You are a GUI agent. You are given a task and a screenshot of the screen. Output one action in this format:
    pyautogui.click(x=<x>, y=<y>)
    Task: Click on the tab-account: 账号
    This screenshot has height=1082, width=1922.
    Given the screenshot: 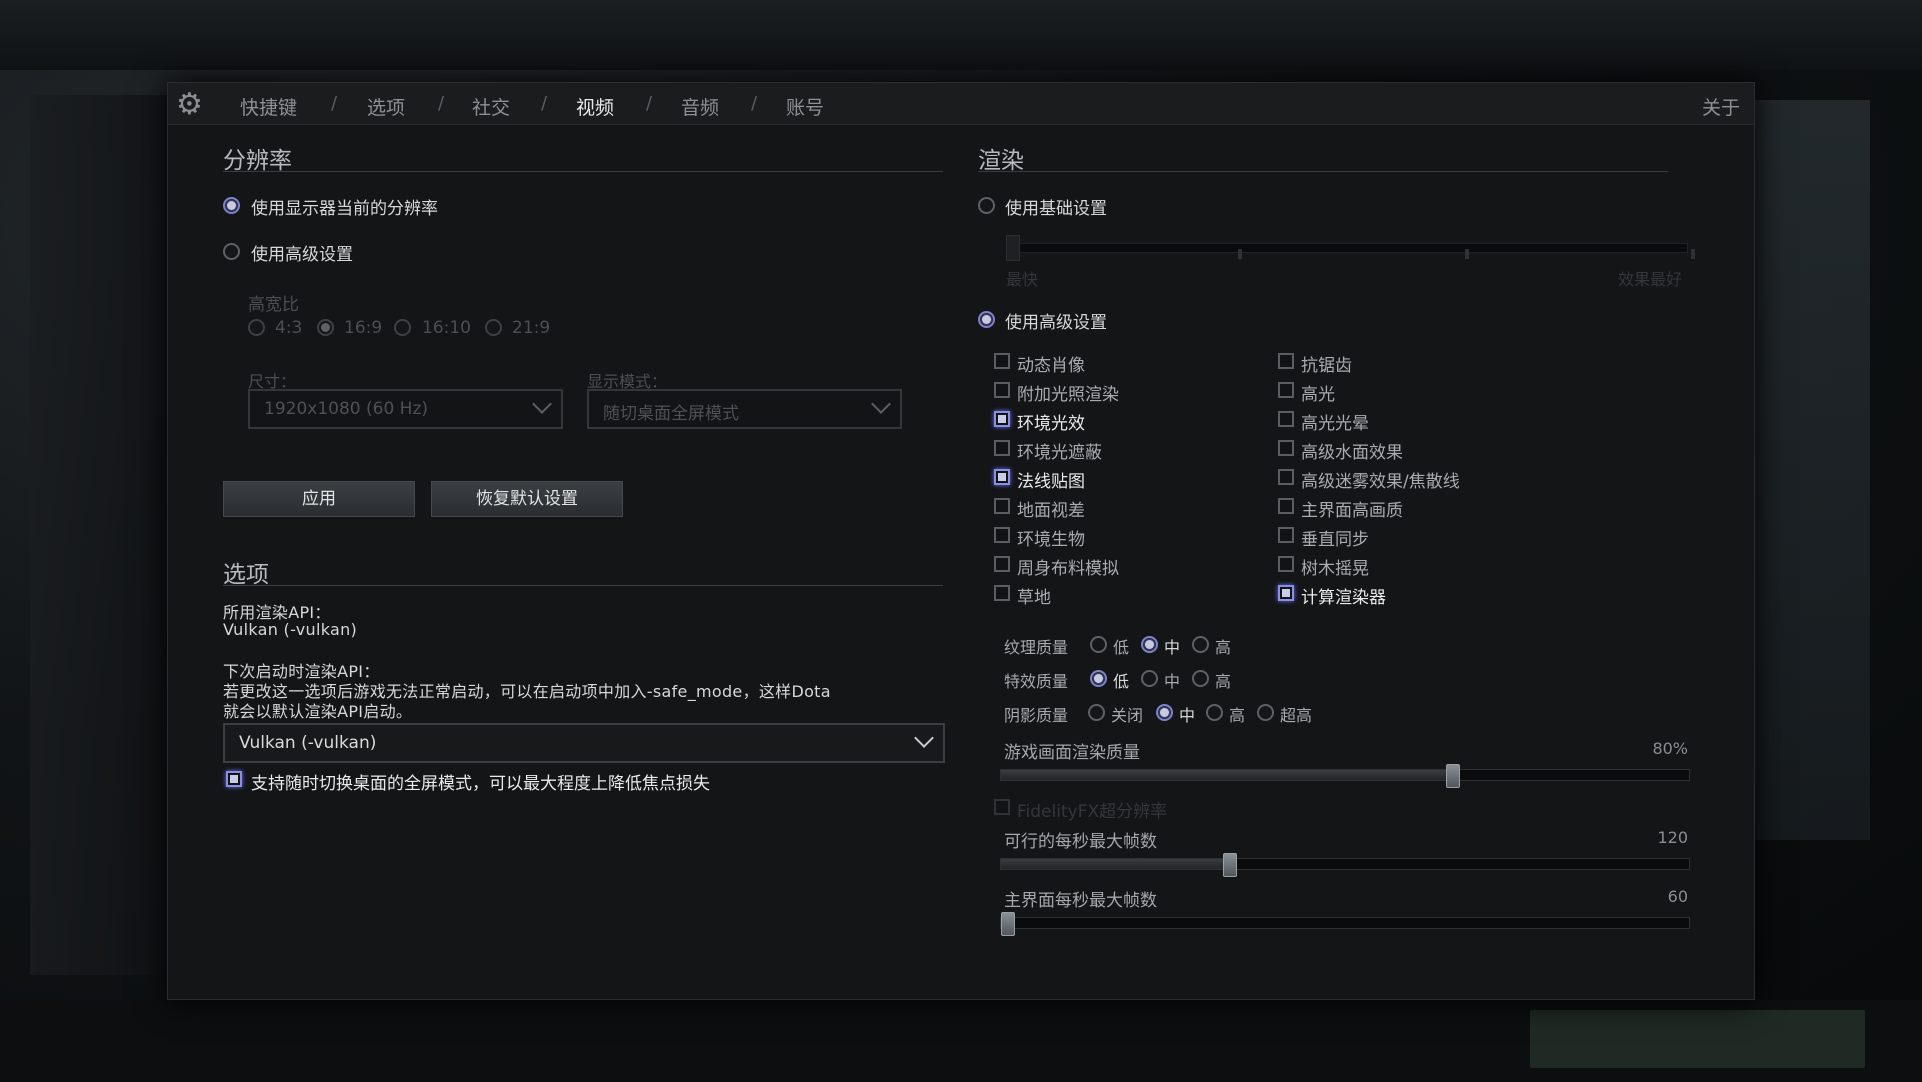 What is the action you would take?
    pyautogui.click(x=805, y=106)
    